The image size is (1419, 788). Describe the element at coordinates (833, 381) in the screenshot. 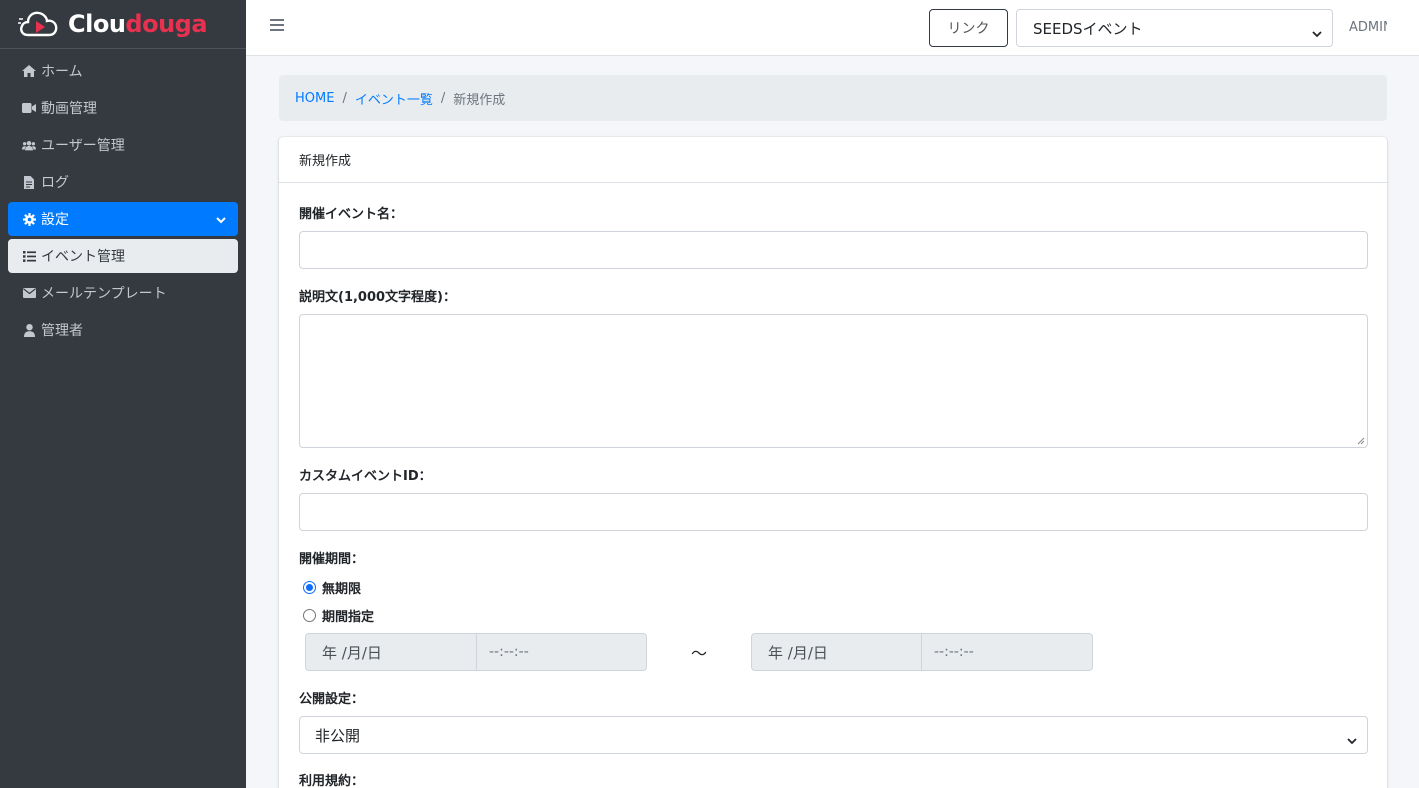

I see `description-textarea` at that location.